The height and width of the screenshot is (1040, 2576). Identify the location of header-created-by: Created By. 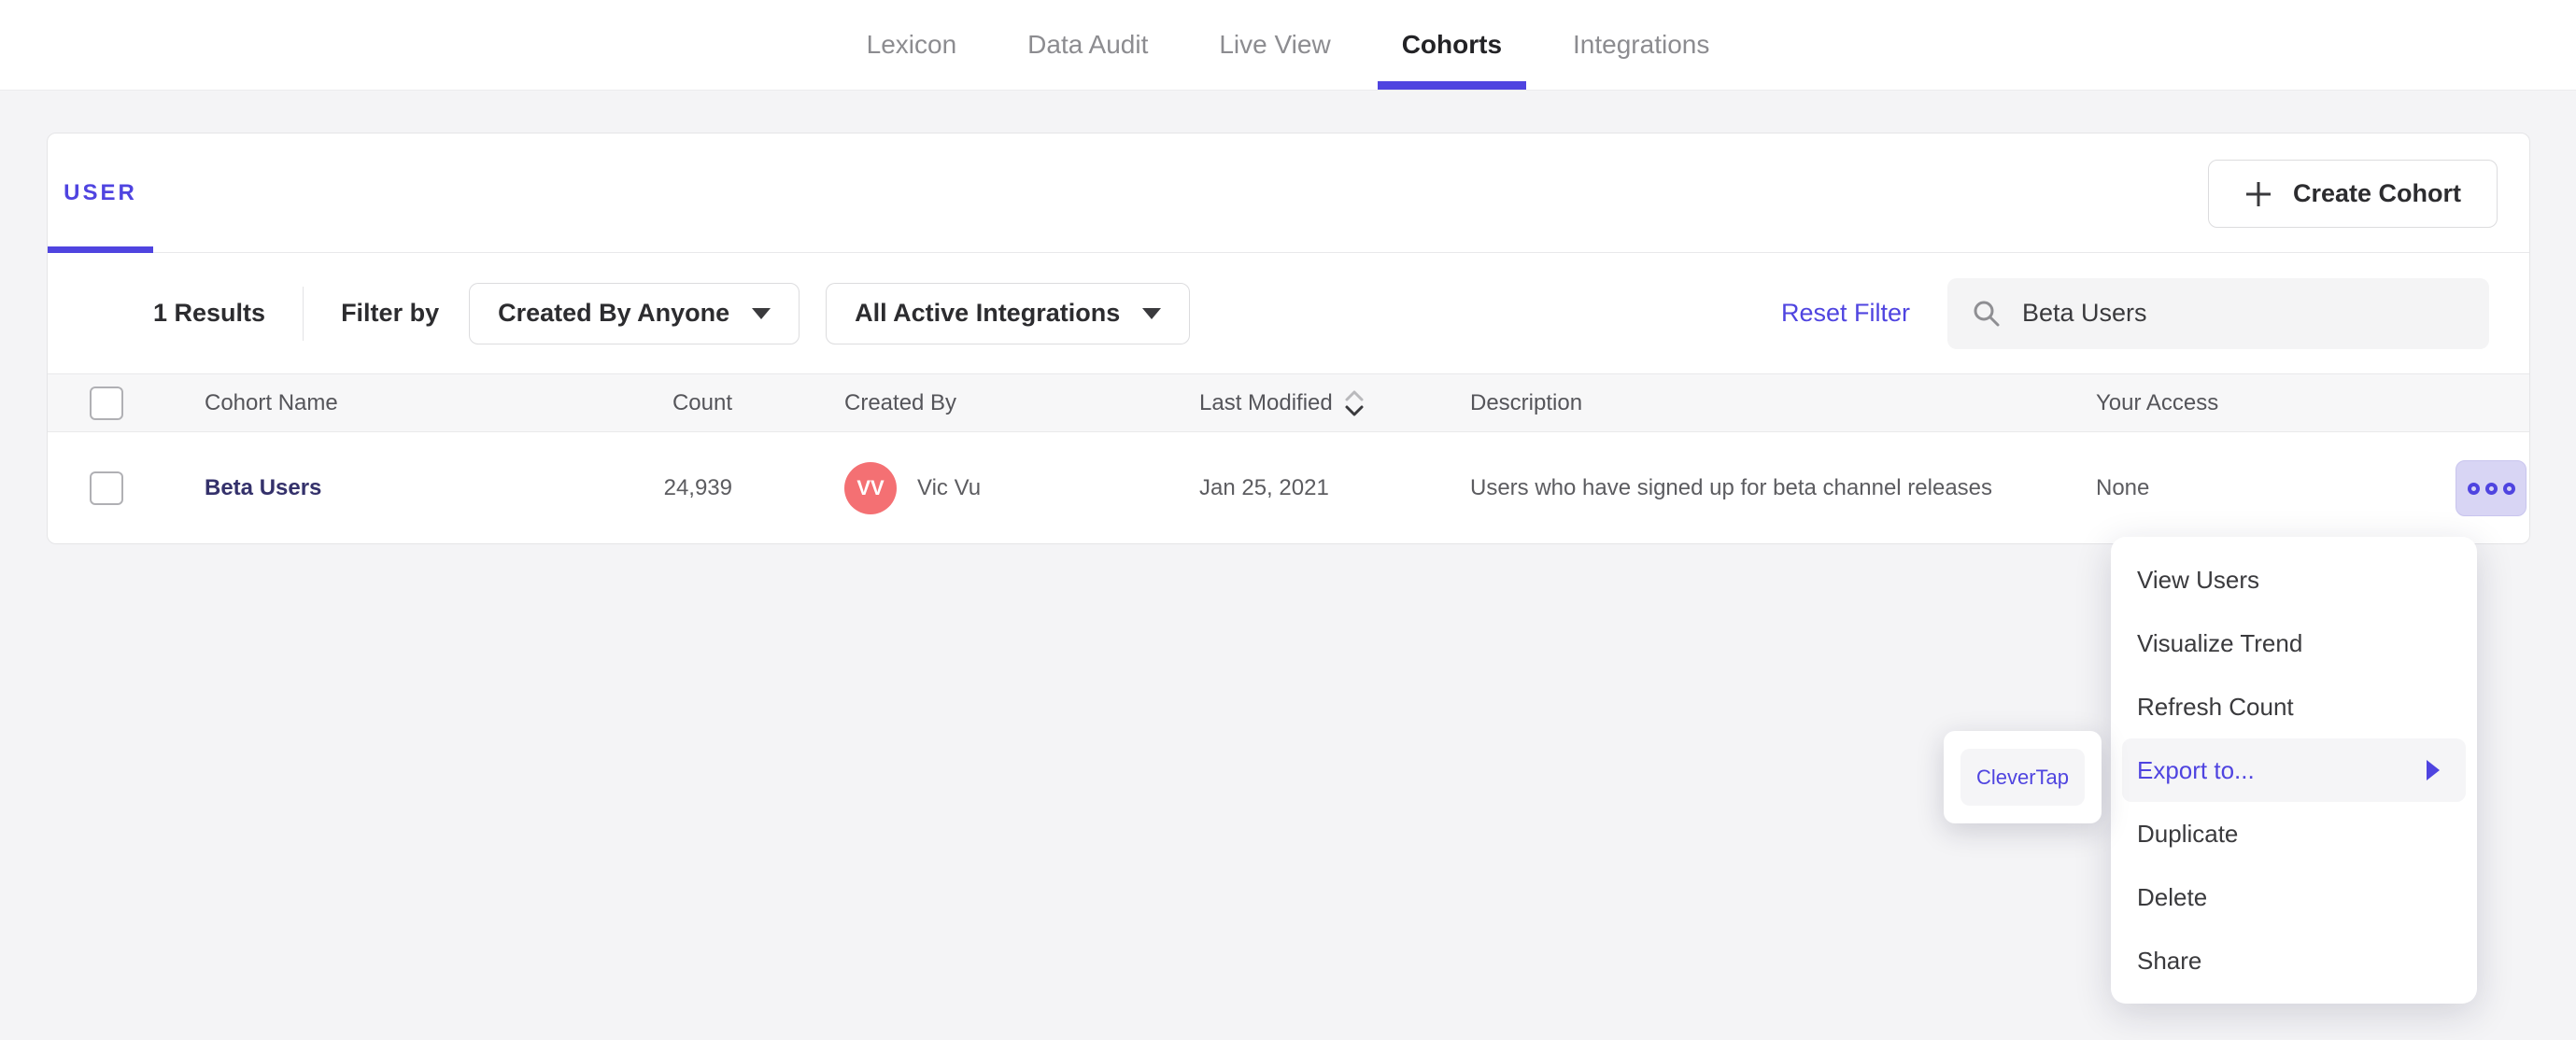
(971, 403).